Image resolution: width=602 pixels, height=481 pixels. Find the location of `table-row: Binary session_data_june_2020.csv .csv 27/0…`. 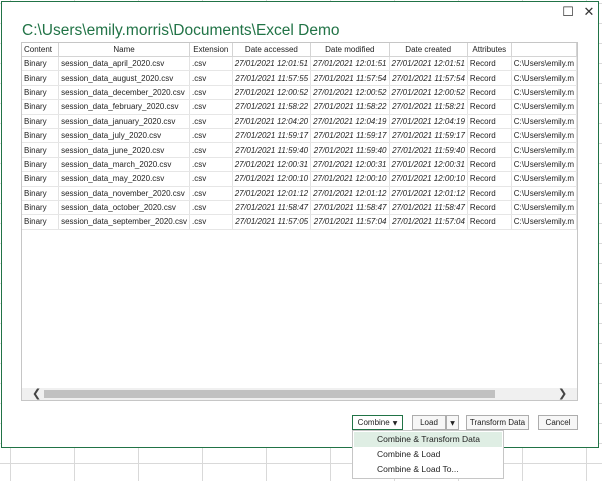

table-row: Binary session_data_june_2020.csv .csv 27/0… is located at coordinates (299, 150).